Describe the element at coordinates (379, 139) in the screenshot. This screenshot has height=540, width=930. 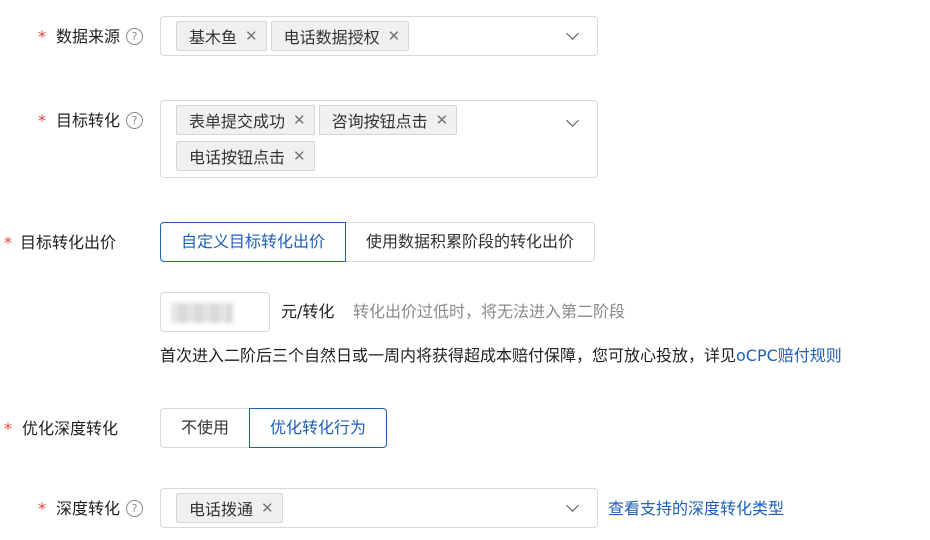
I see `target-conversion-select: 表单提交成功 ✕ 咨询按钮点击 ✕ 电话按钮点击 ✕` at that location.